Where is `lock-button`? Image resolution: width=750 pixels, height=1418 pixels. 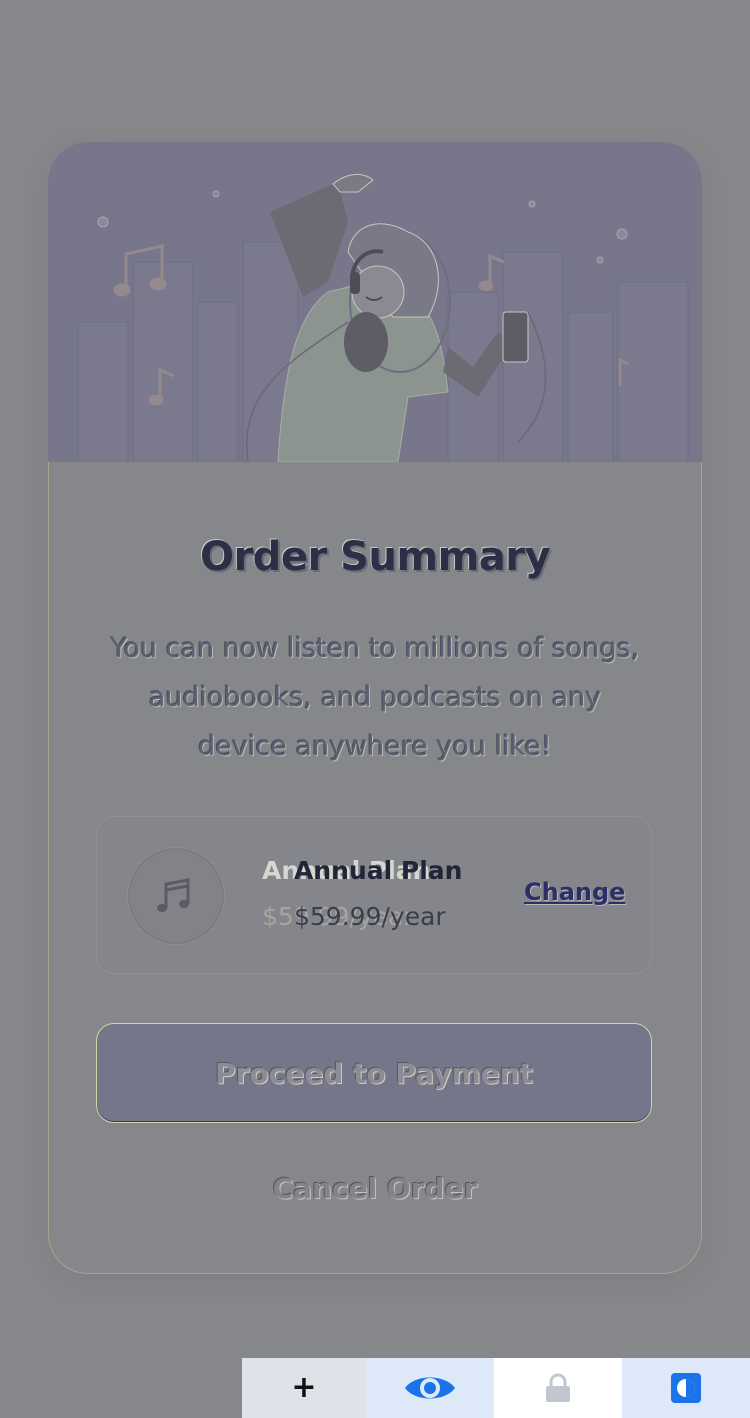 lock-button is located at coordinates (558, 1388).